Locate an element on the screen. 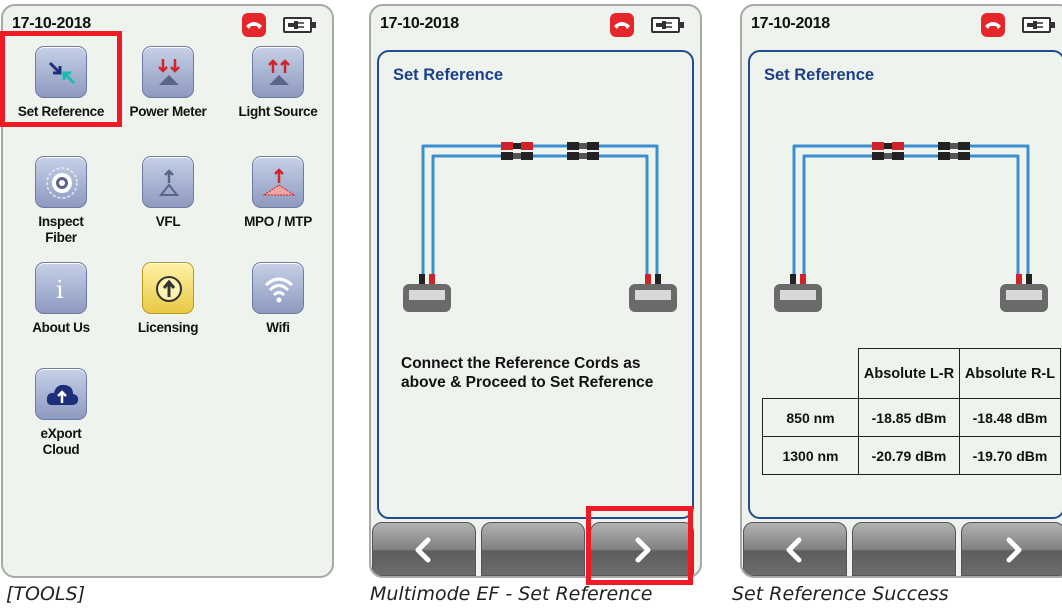 The image size is (1062, 613). light-source-icon is located at coordinates (278, 72).